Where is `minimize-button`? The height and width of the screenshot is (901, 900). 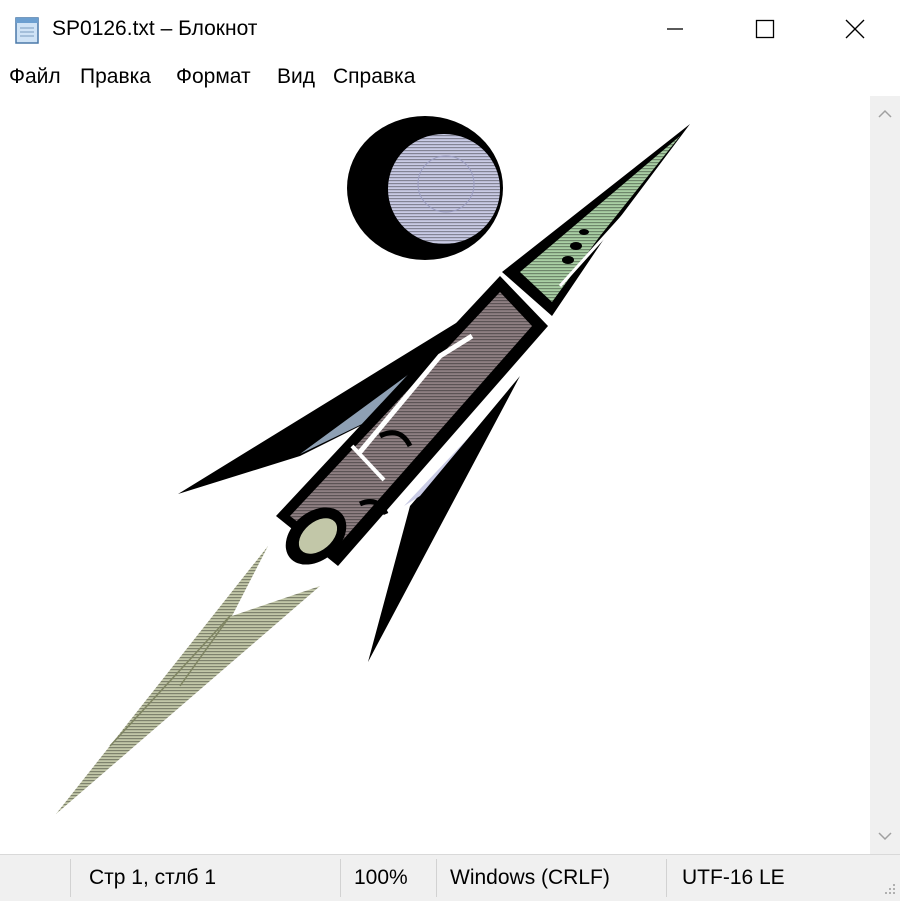 minimize-button is located at coordinates (675, 29).